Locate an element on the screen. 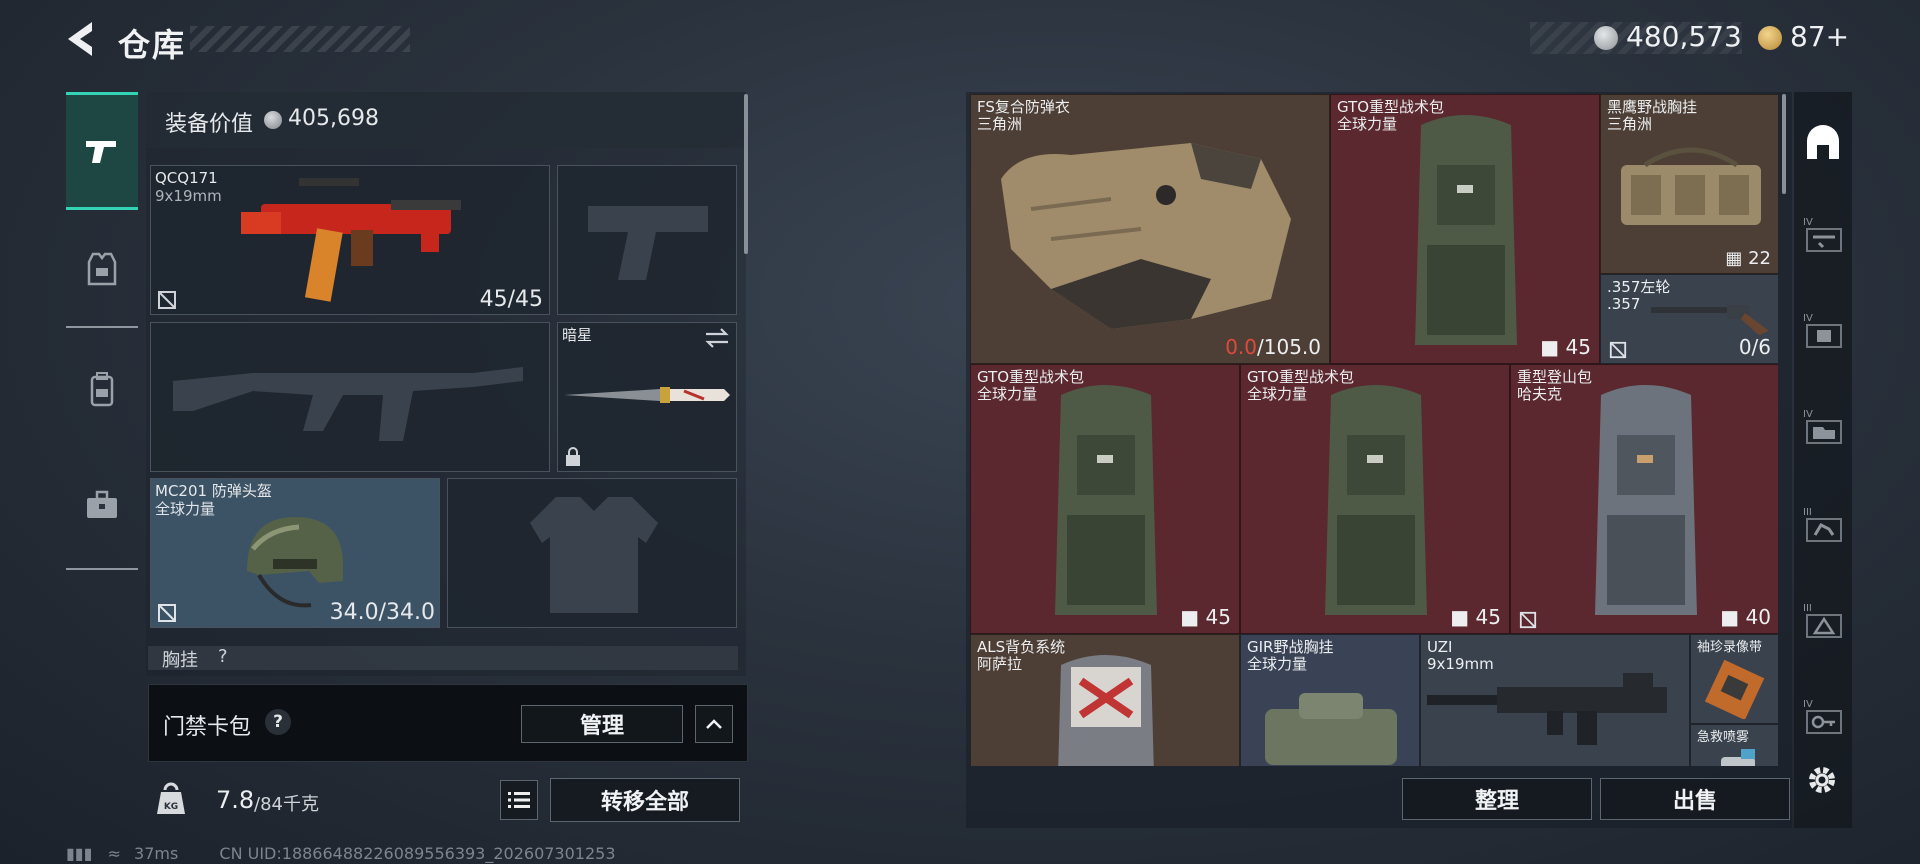  manage-button: 管理 is located at coordinates (602, 724).